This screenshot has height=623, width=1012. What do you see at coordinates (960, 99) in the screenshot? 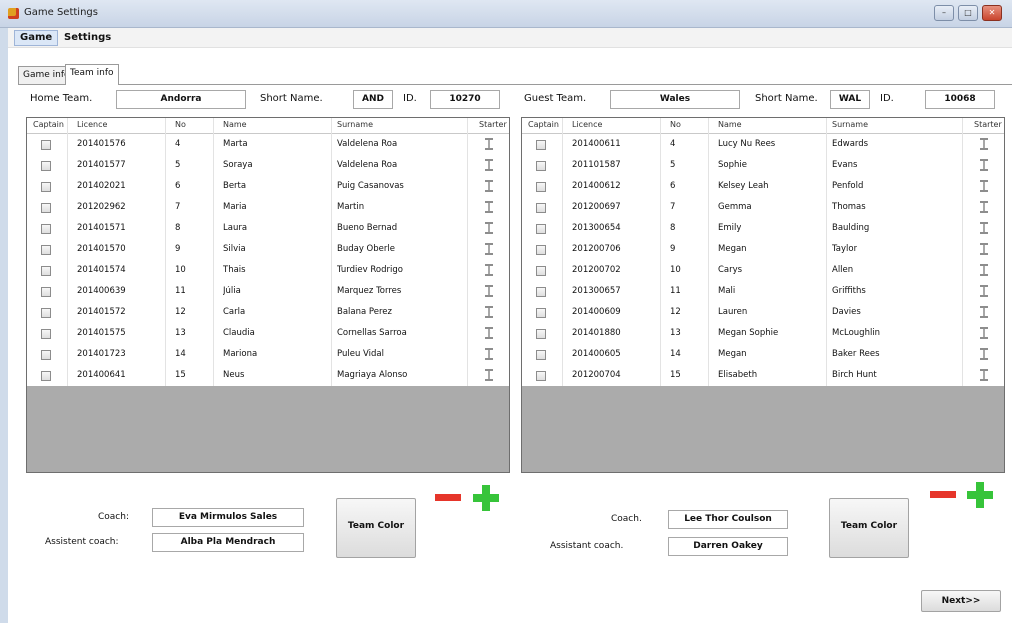
I see `guest-id-field: 10068` at bounding box center [960, 99].